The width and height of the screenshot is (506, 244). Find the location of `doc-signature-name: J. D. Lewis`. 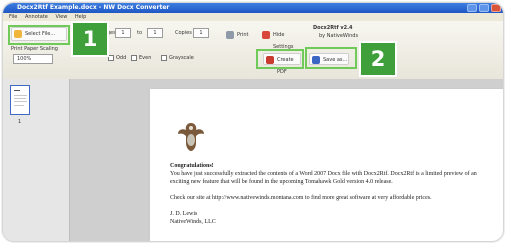

doc-signature-name: J. D. Lewis is located at coordinates (184, 214).